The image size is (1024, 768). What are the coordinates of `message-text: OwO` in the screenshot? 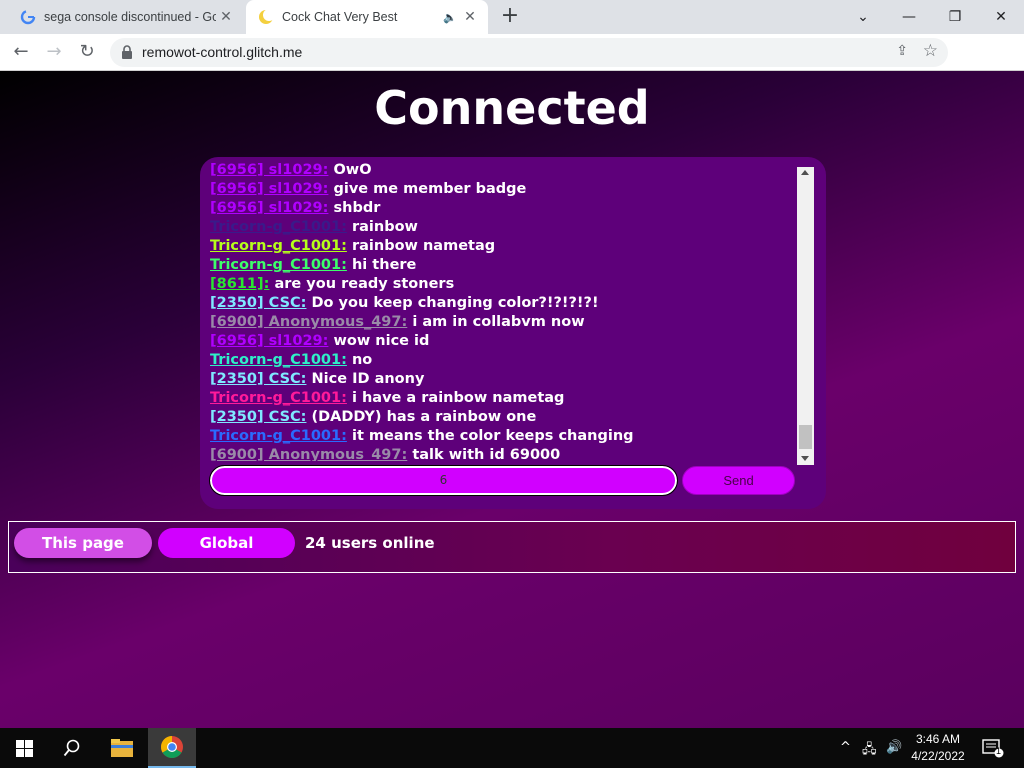 It's located at (352, 170).